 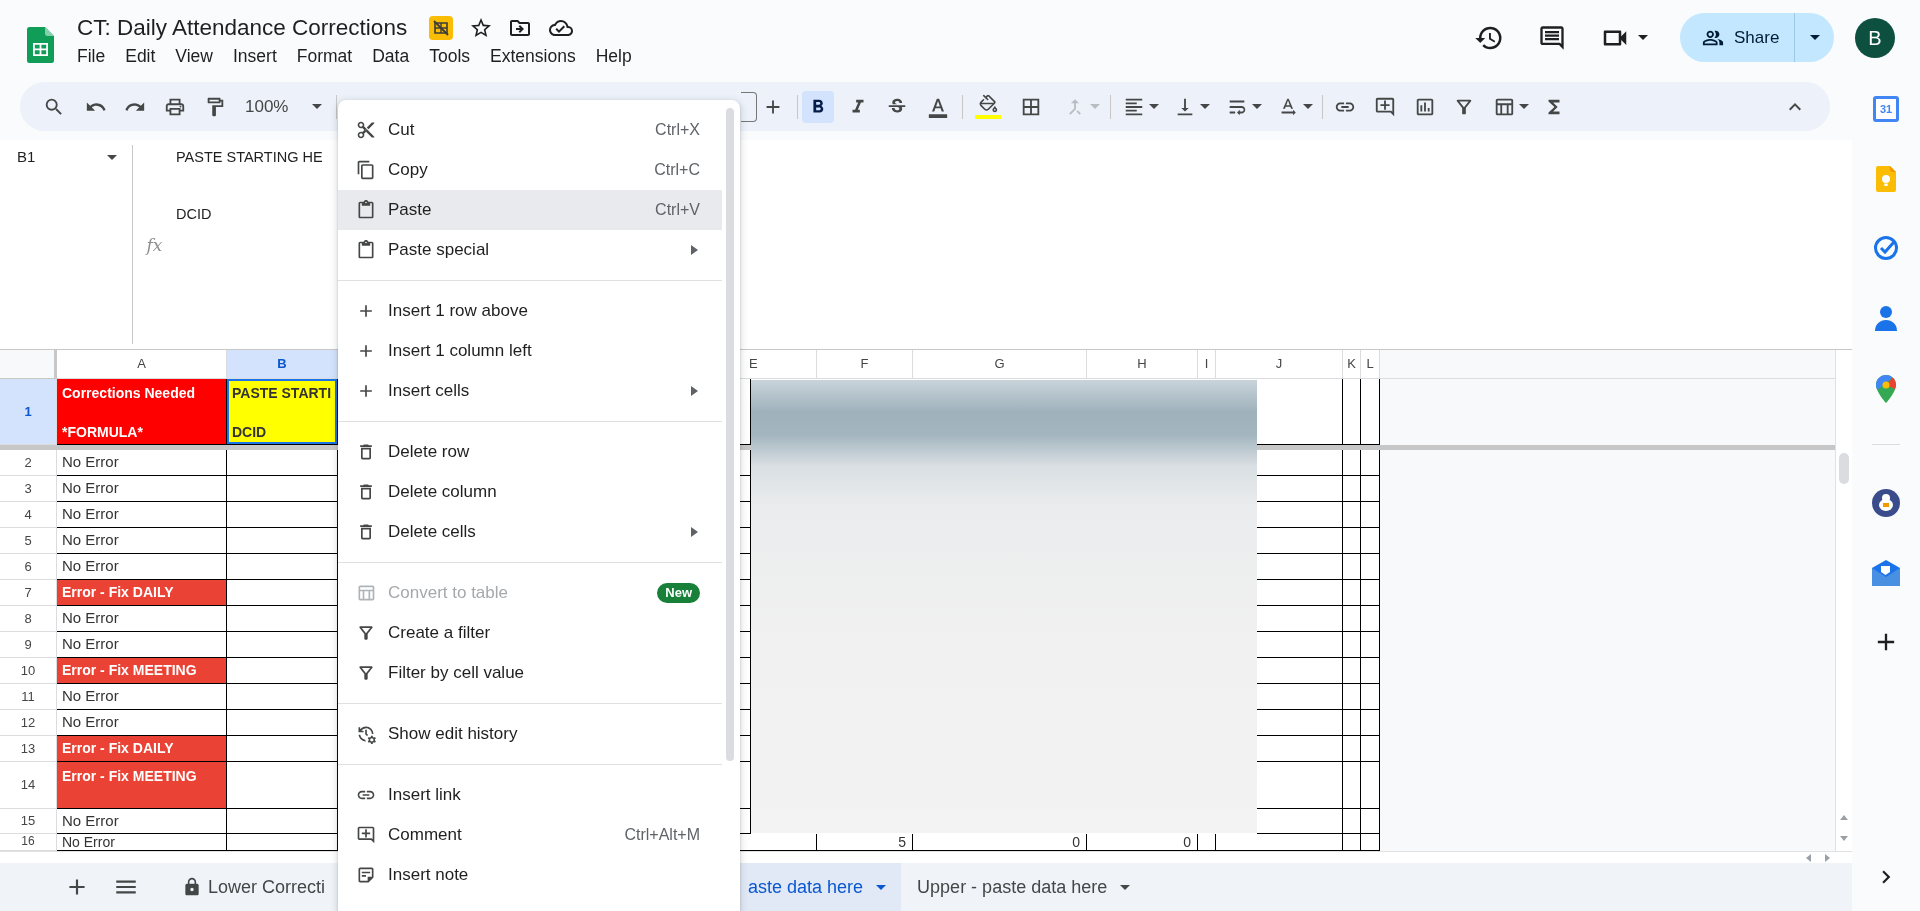 I want to click on menu-item: Filter by cell value, so click(x=530, y=673).